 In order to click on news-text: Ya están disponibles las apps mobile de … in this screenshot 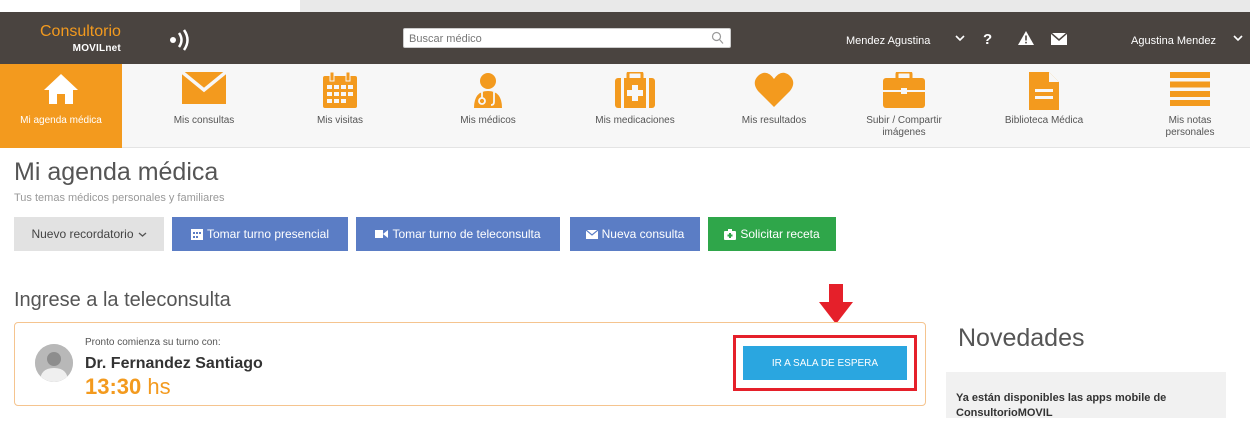, I will do `click(1086, 406)`.